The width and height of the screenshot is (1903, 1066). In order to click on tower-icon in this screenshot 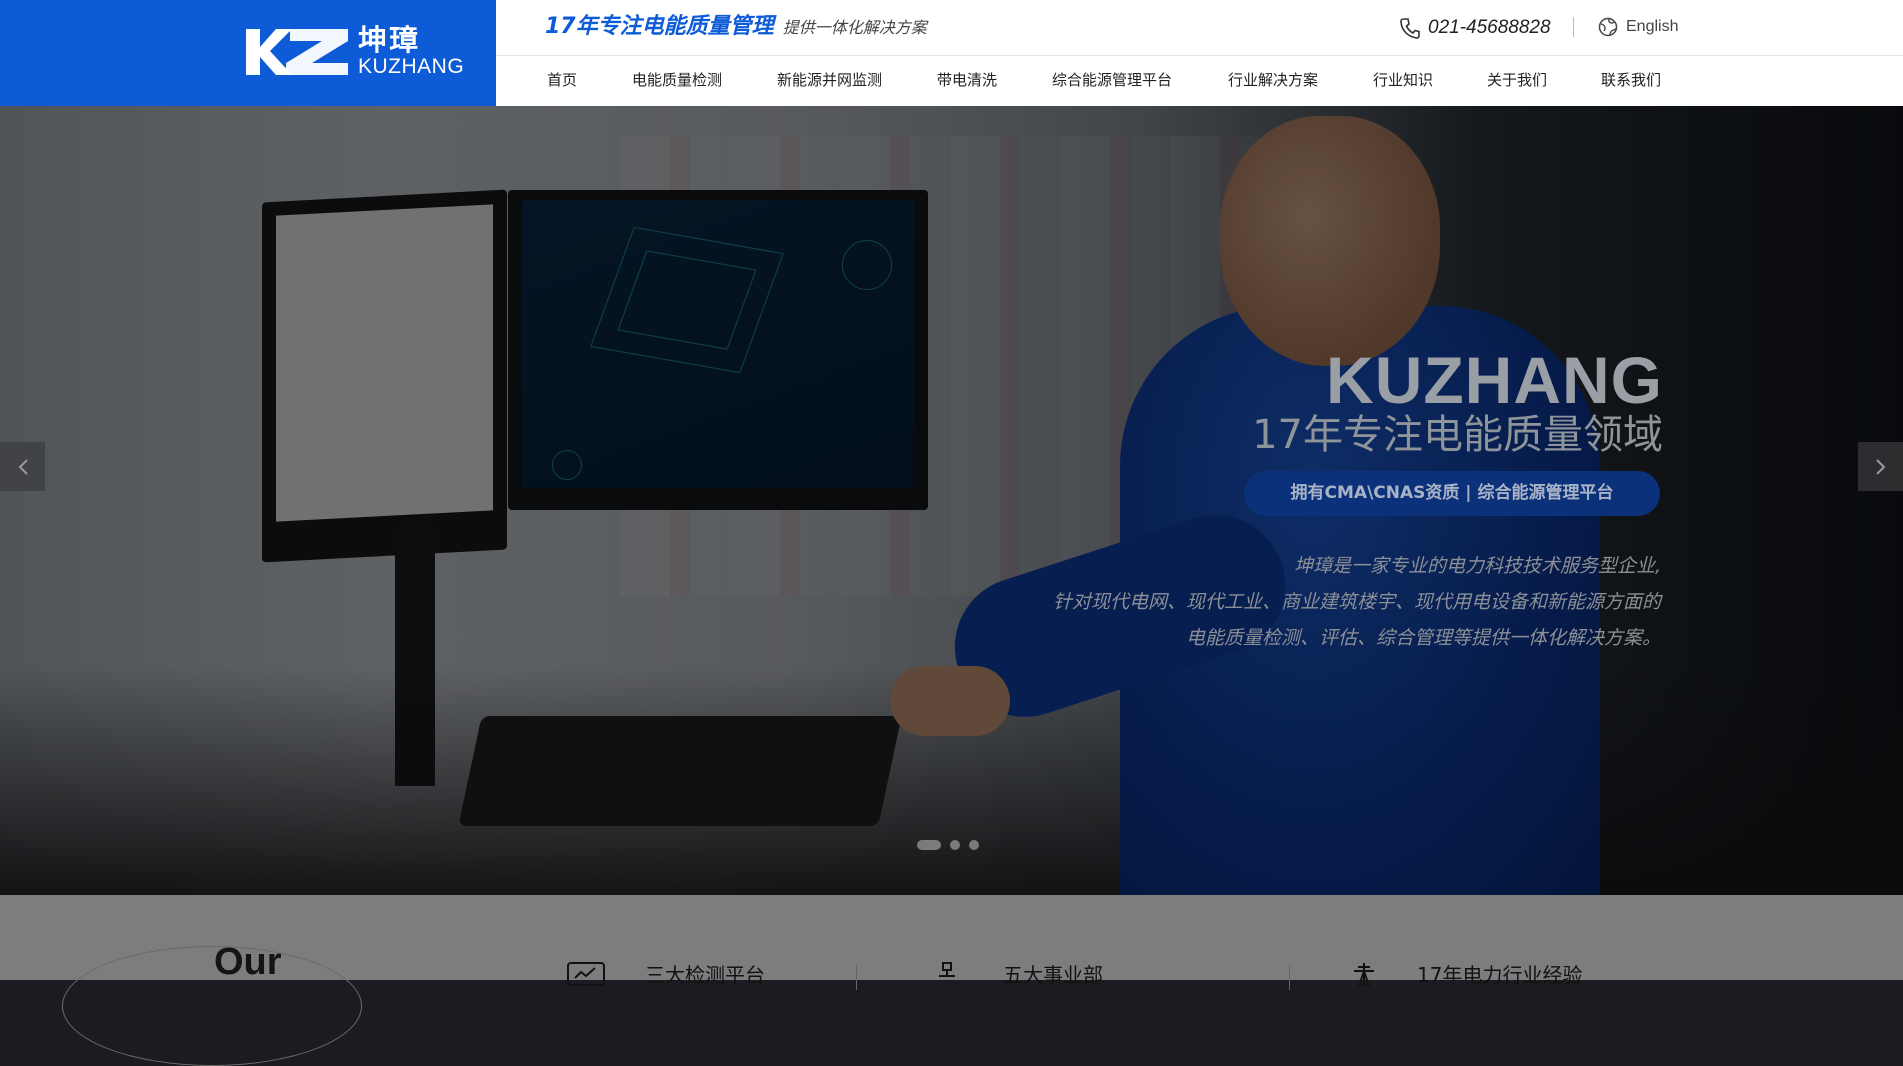, I will do `click(1364, 974)`.